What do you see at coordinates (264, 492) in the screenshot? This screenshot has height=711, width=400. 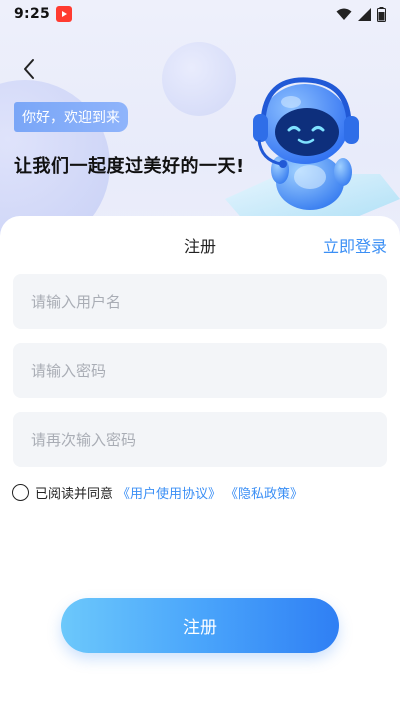 I see `privacy-policy-link: 《隐私政策》` at bounding box center [264, 492].